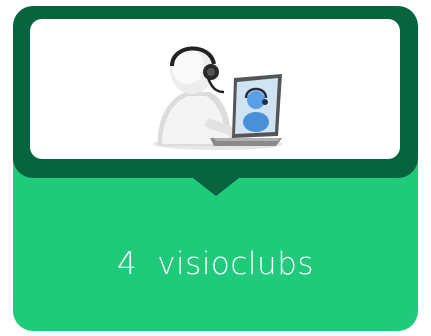  I want to click on visioclub-count: 4, so click(127, 264).